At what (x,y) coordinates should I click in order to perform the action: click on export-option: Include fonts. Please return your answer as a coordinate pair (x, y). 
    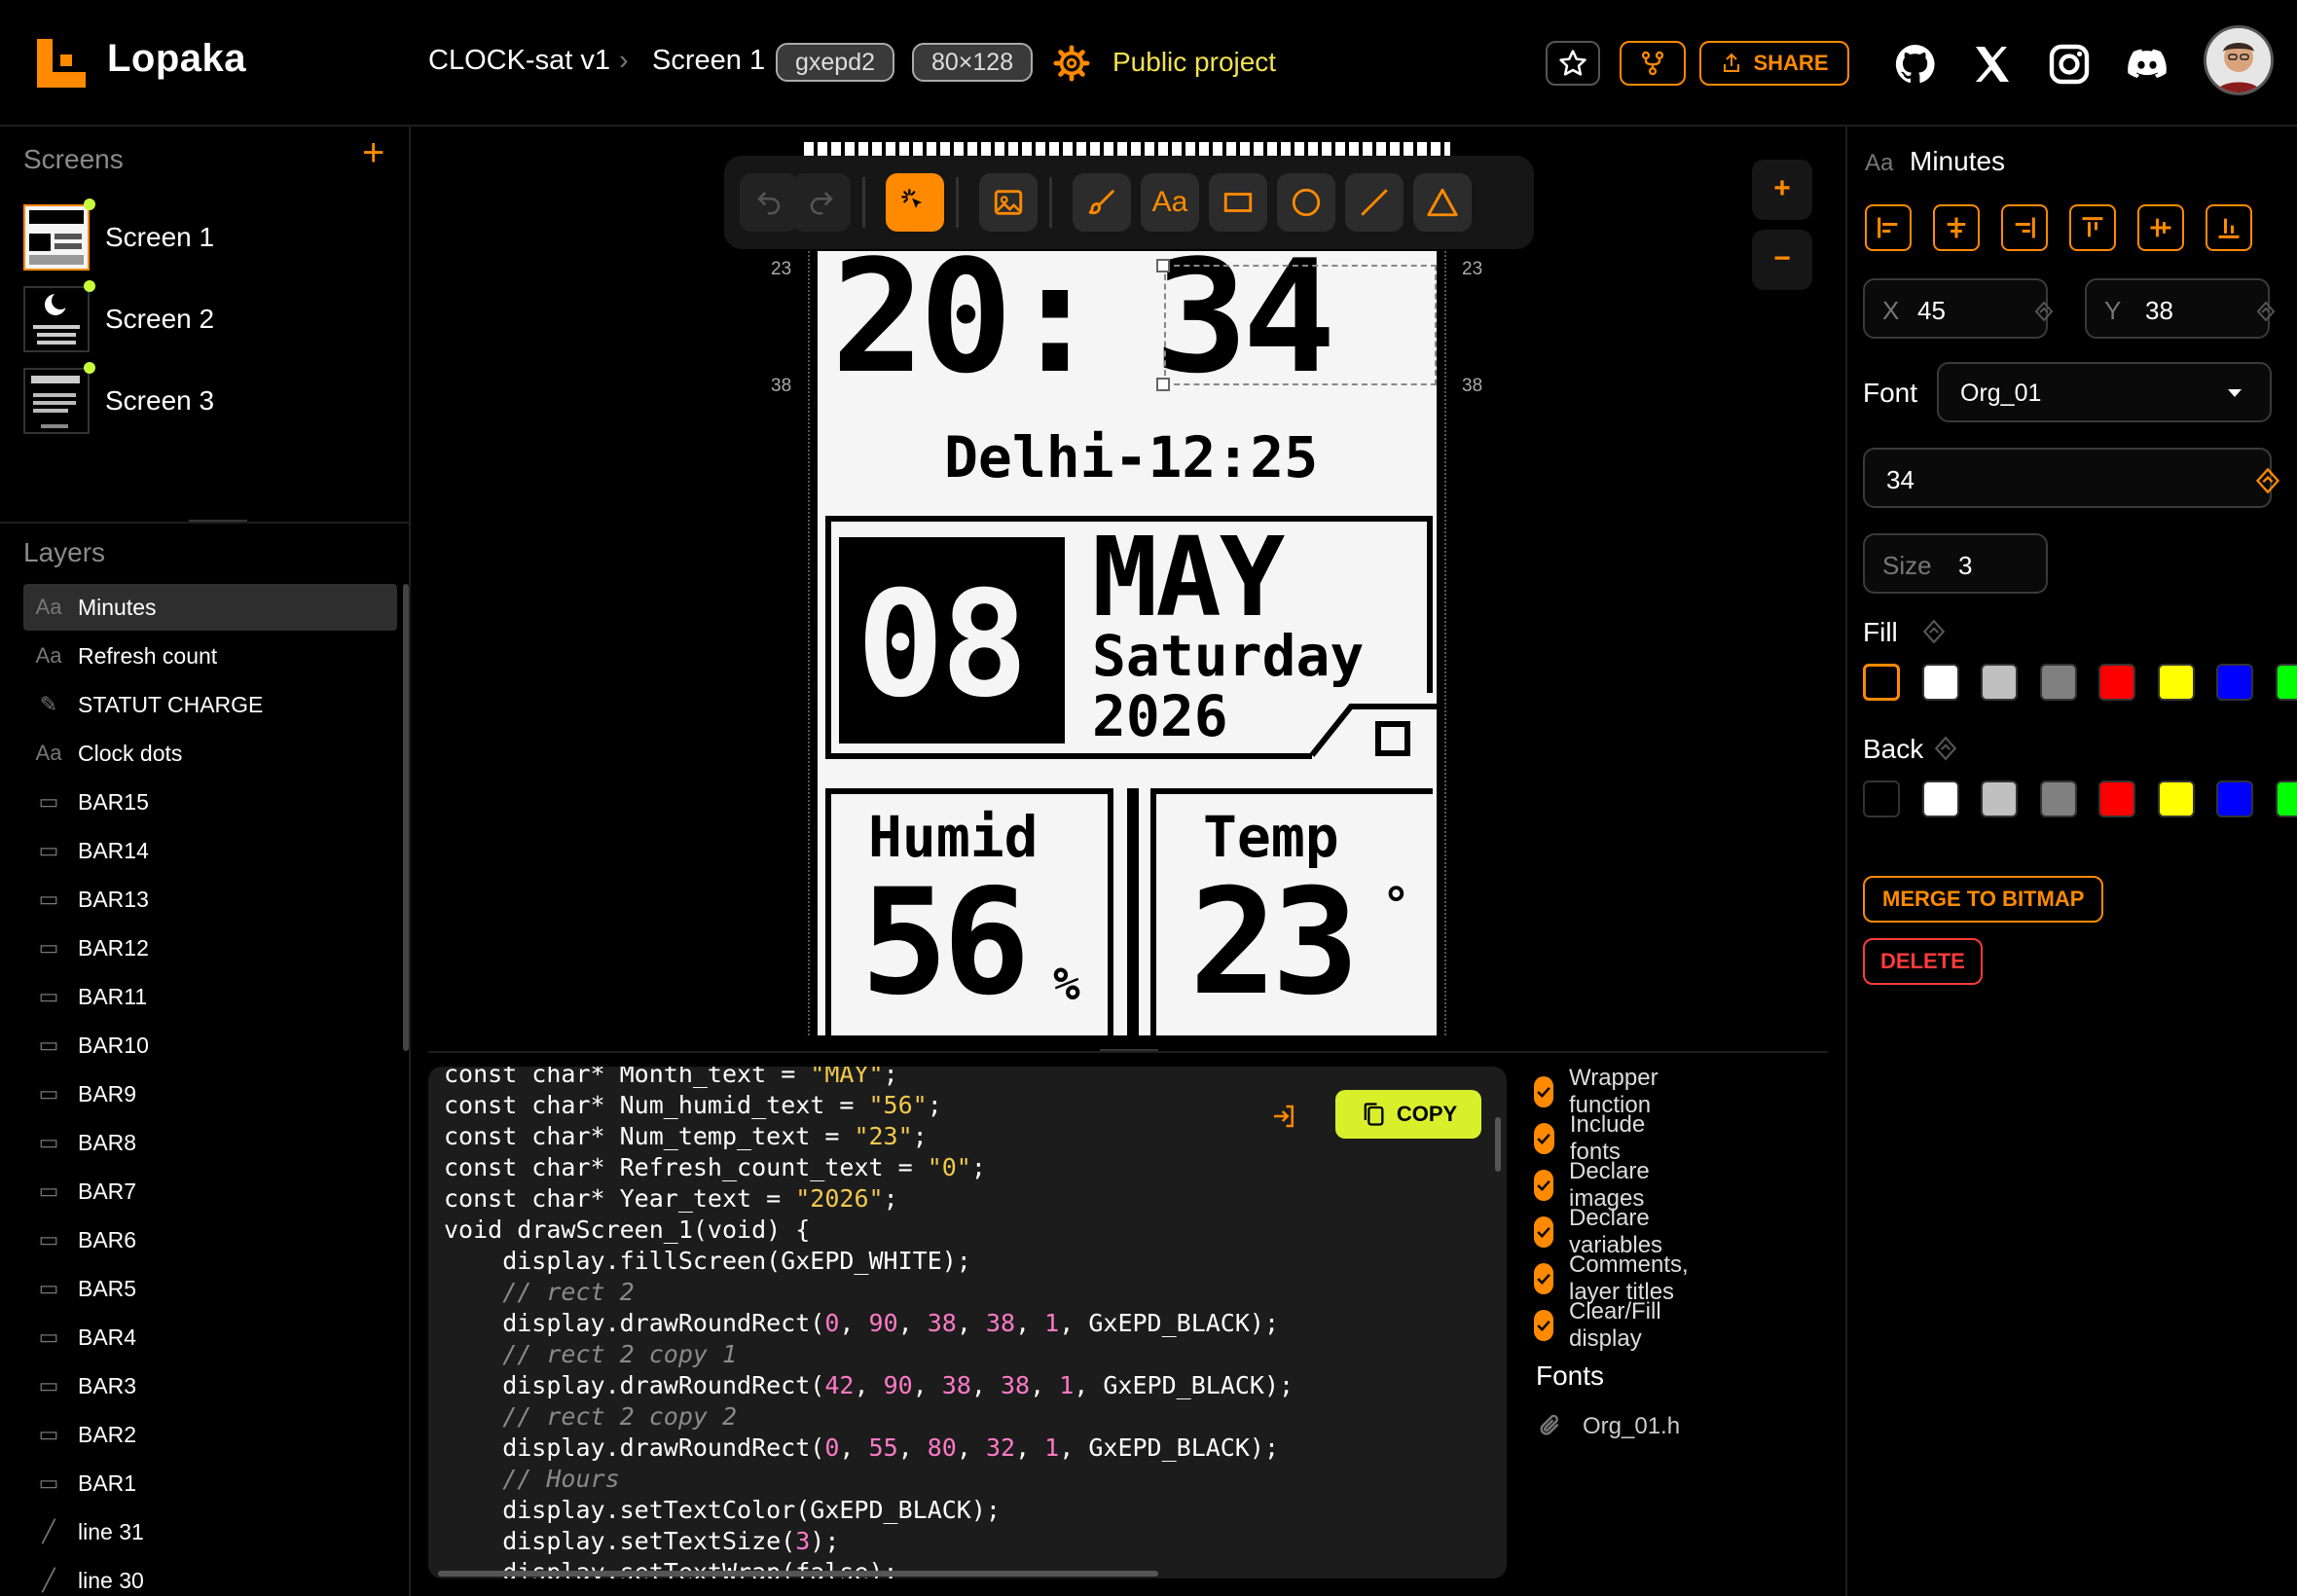
    Looking at the image, I should click on (1595, 1138).